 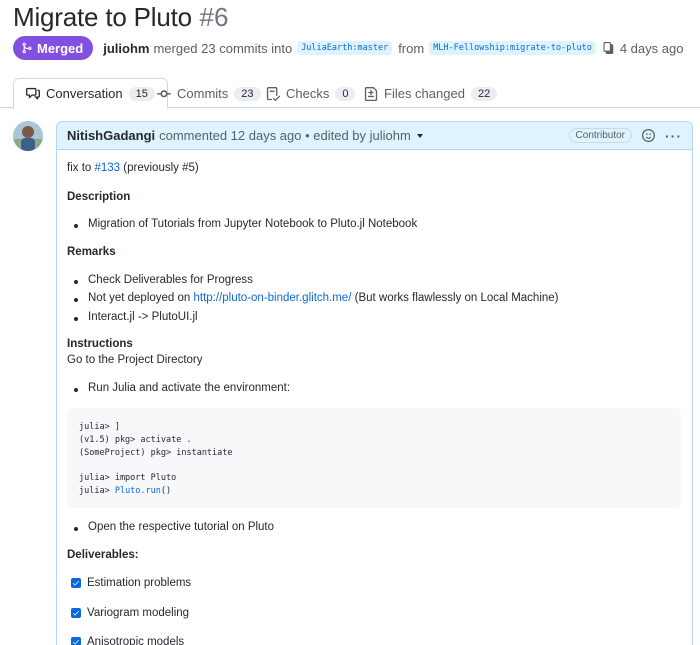 I want to click on tab-files-changed-label: Files changed, so click(x=424, y=93).